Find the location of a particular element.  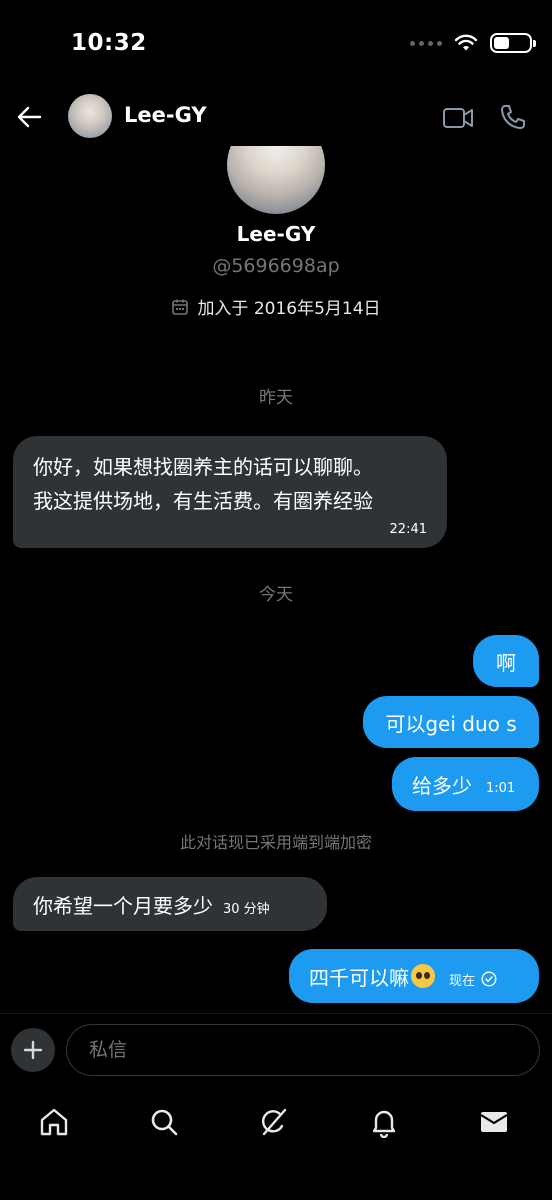

read-check-icon is located at coordinates (489, 979).